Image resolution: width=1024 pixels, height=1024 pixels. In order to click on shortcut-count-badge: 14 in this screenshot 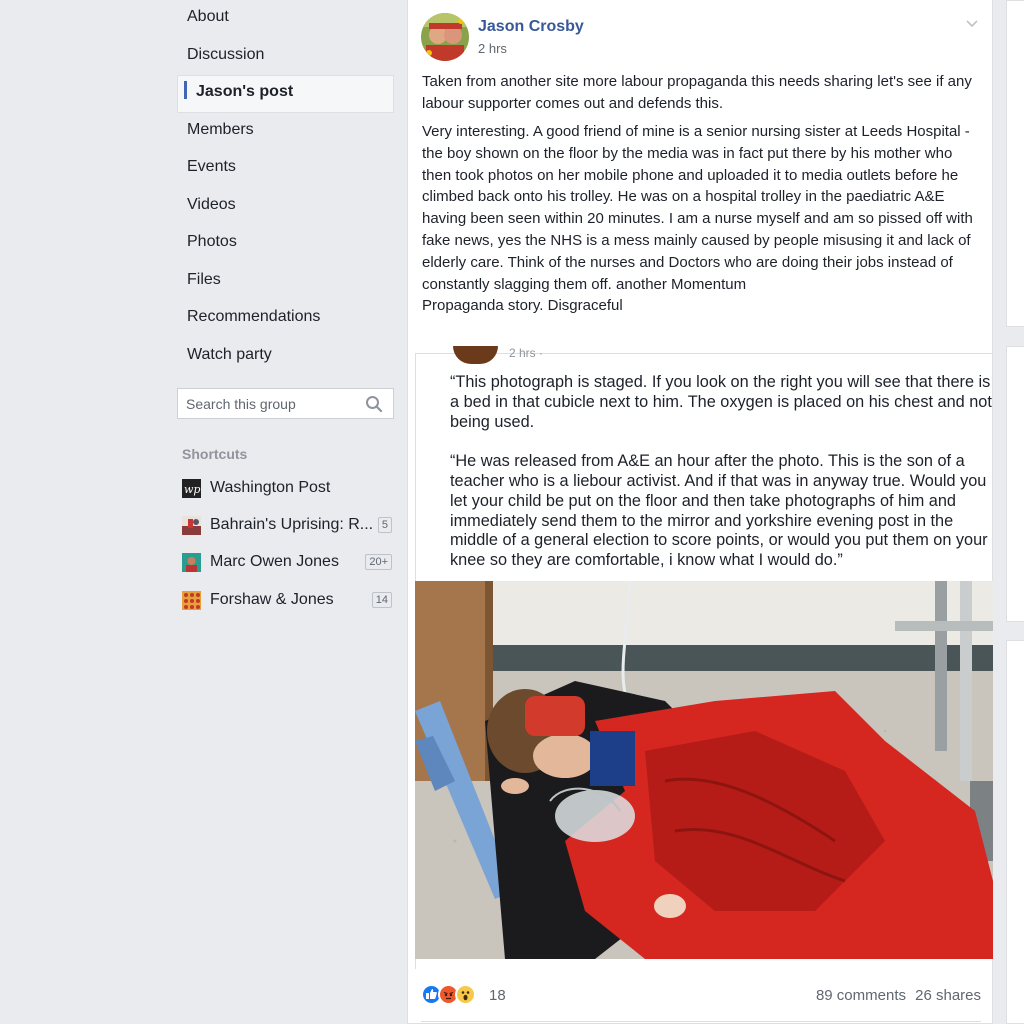, I will do `click(381, 600)`.